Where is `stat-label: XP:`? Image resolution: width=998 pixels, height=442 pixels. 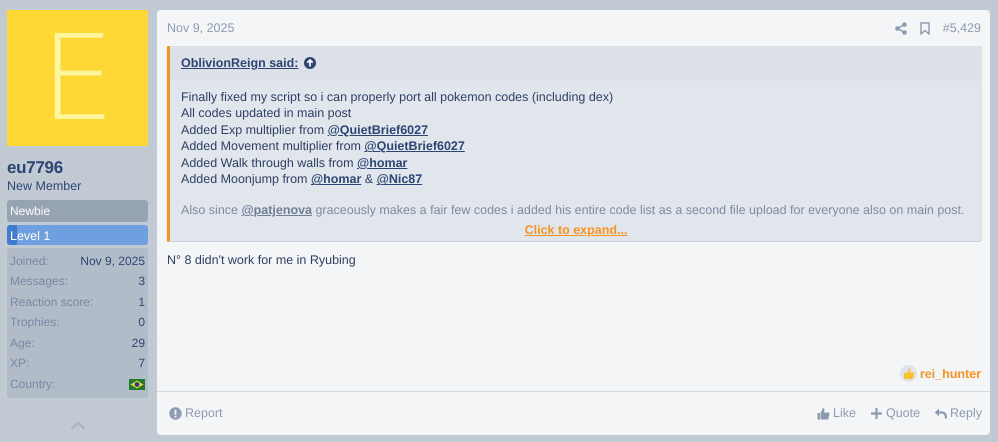 stat-label: XP: is located at coordinates (20, 363).